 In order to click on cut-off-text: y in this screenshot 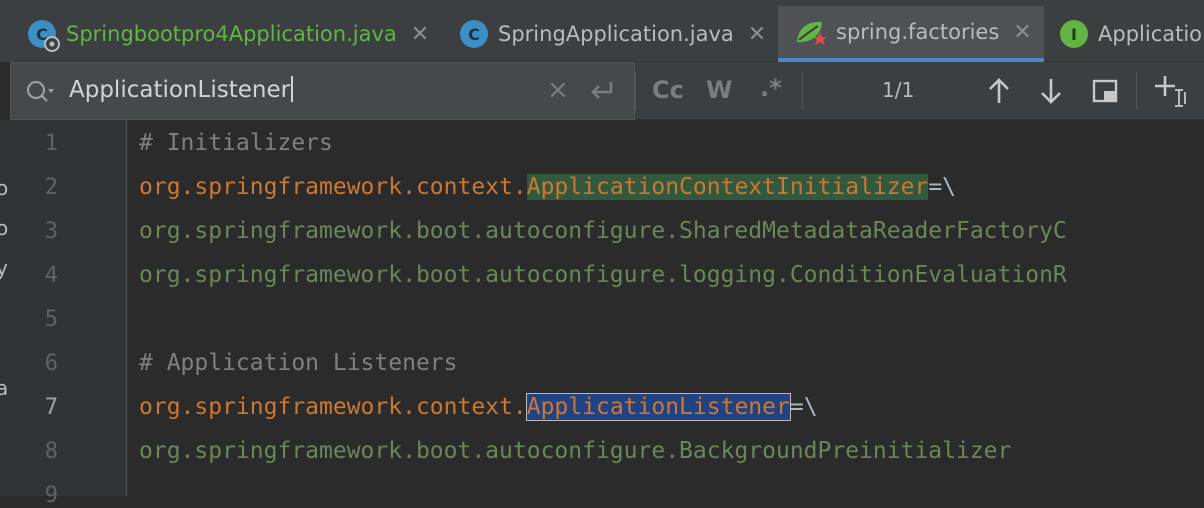, I will do `click(4, 268)`.